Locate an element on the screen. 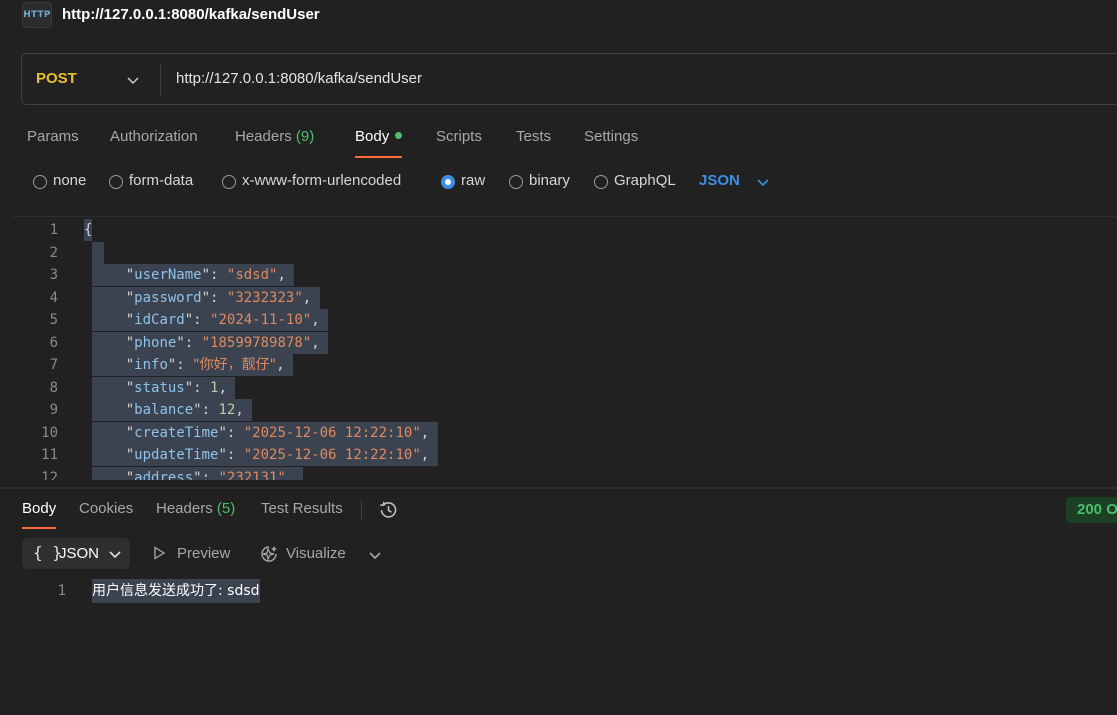  tab-headers: Headers (9) is located at coordinates (274, 136).